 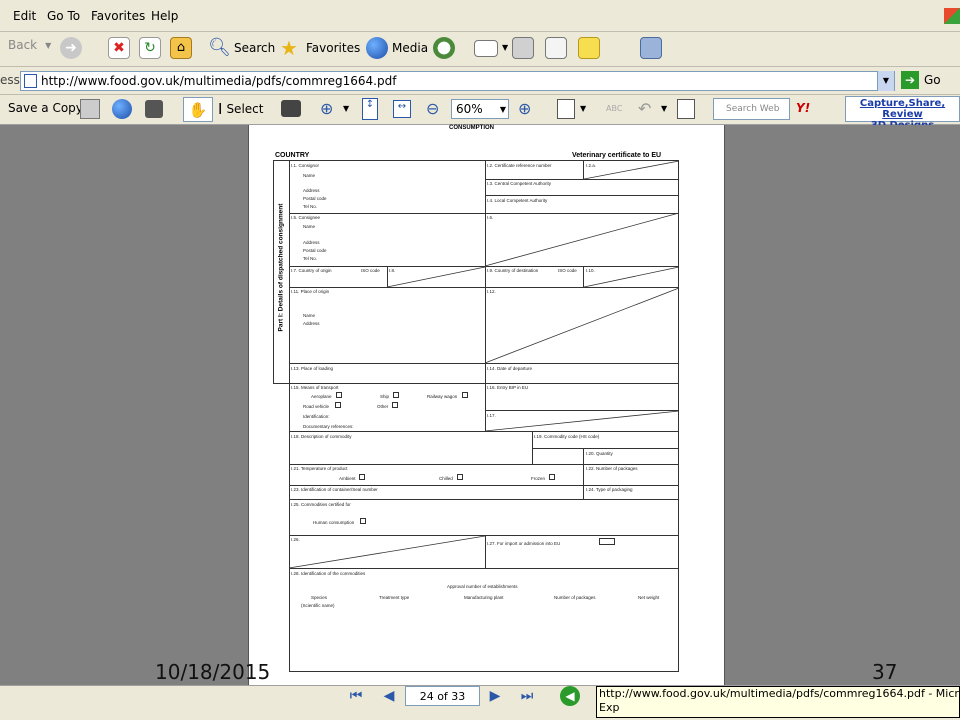 What do you see at coordinates (154, 109) in the screenshot?
I see `binoculars-icon` at bounding box center [154, 109].